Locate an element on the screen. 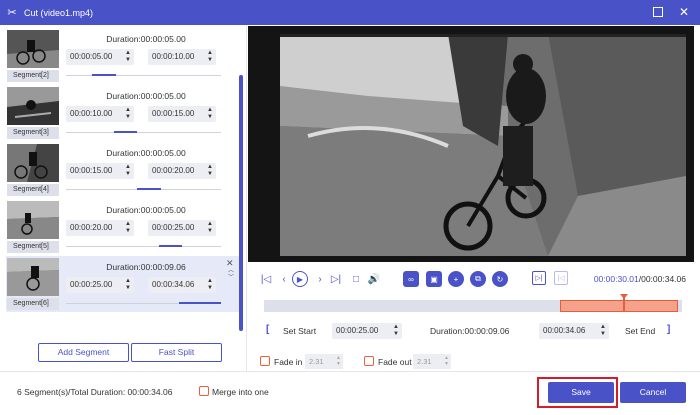  segment-start-field: 00:00:25.00 ▲ ▼ is located at coordinates (100, 285).